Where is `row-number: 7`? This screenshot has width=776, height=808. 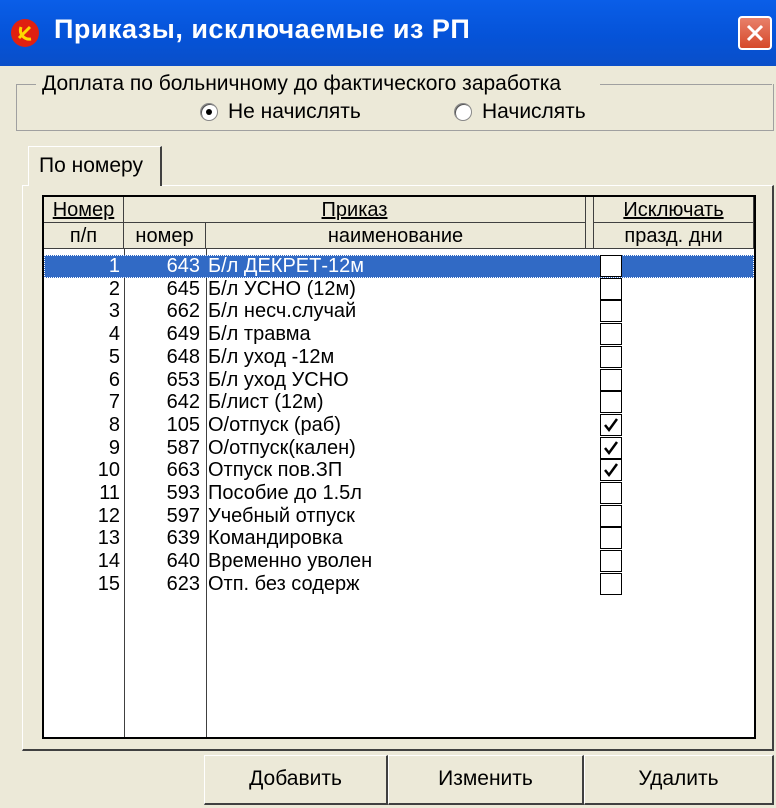 row-number: 7 is located at coordinates (114, 402).